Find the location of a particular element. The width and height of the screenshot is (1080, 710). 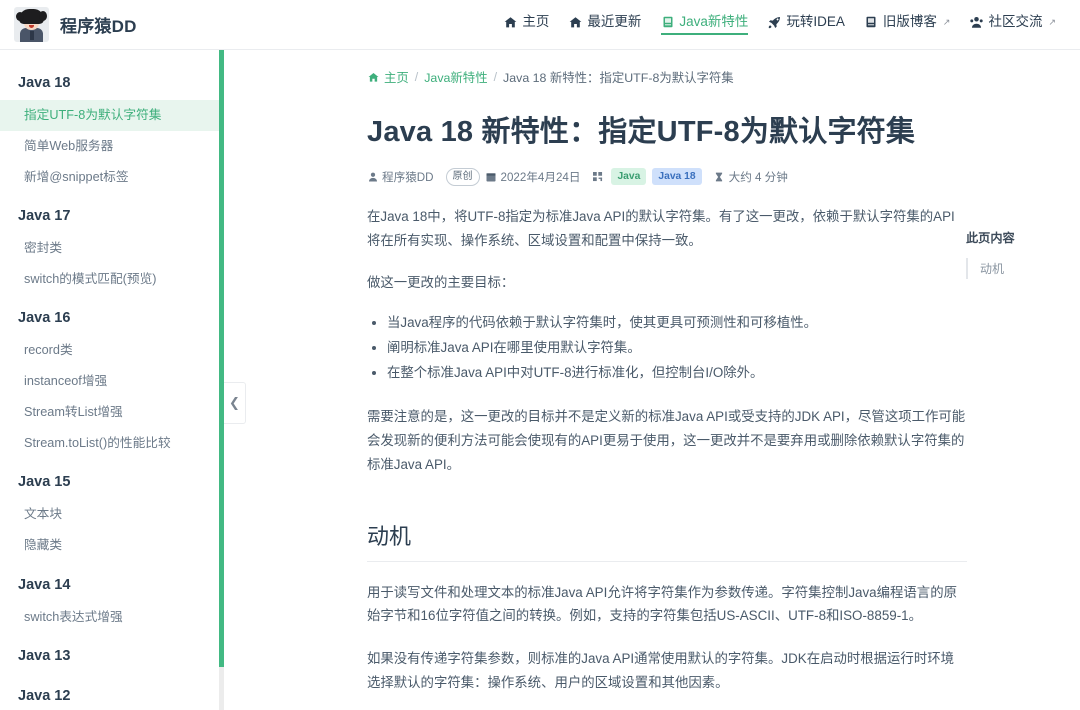

nav-link-5: 旧版博客 ↗ is located at coordinates (908, 24).